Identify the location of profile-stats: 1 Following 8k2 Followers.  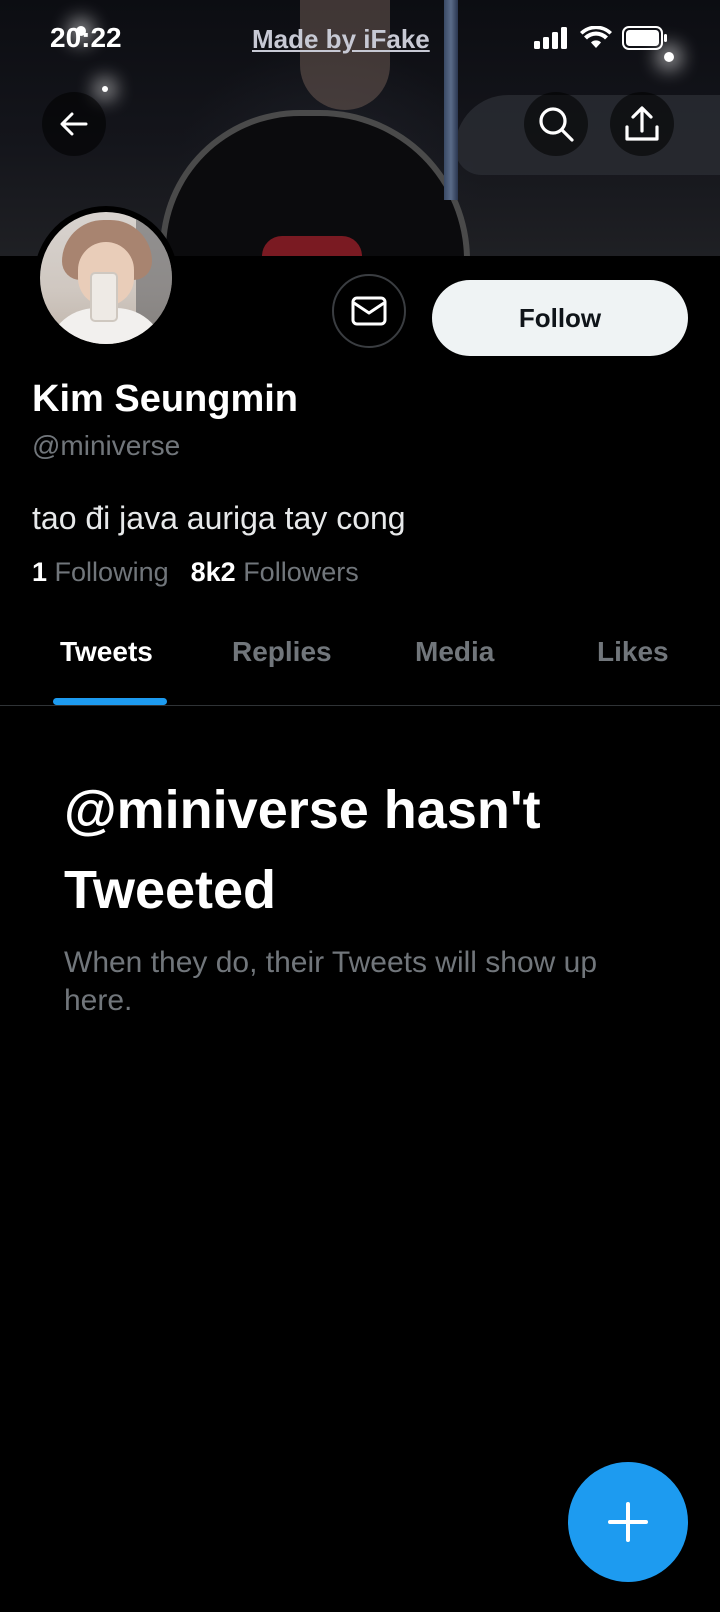
(195, 572).